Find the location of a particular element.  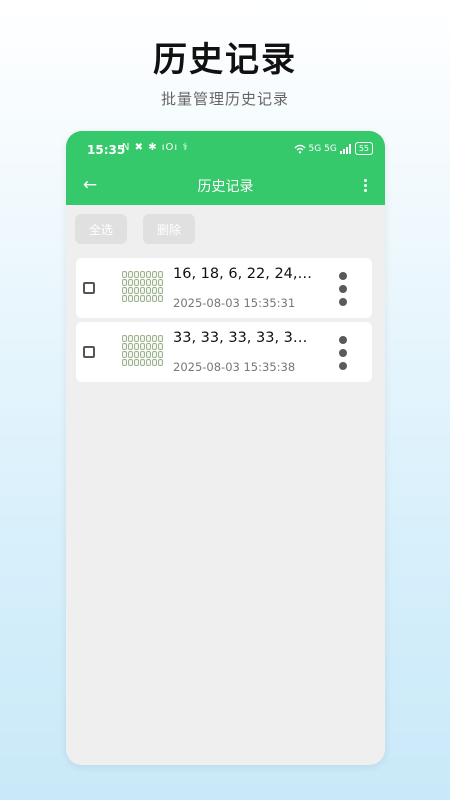

signal-icon is located at coordinates (345, 148).